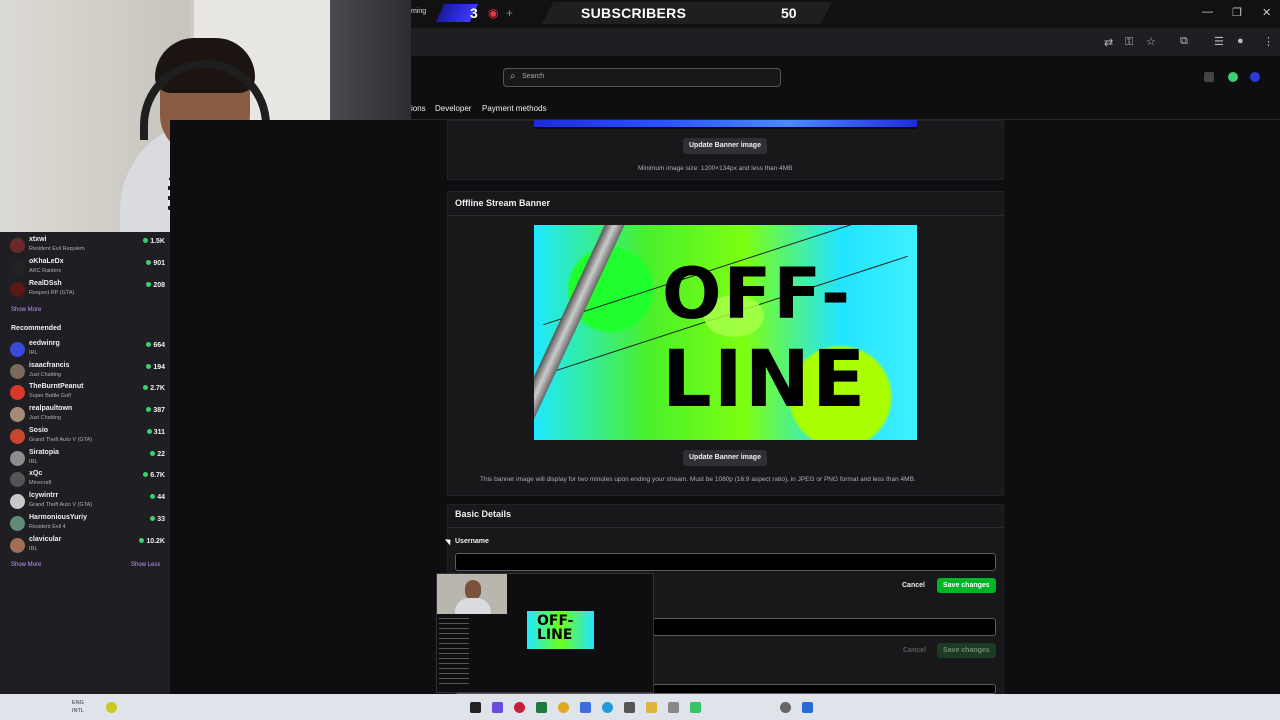 This screenshot has height=720, width=1280. I want to click on extensions-icon: ⧉, so click(1184, 41).